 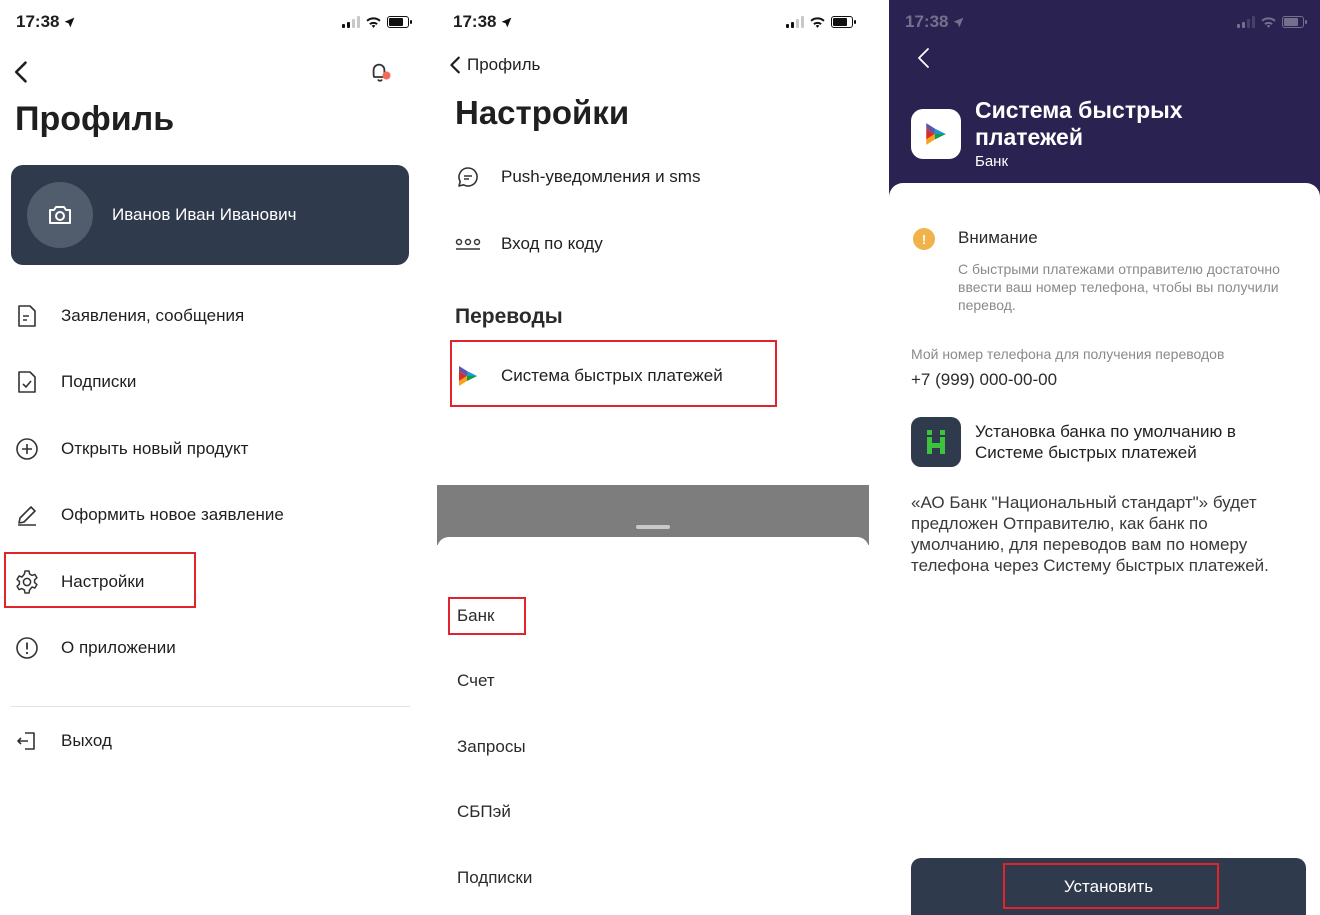 What do you see at coordinates (998, 237) in the screenshot?
I see `warning-title: Внимание` at bounding box center [998, 237].